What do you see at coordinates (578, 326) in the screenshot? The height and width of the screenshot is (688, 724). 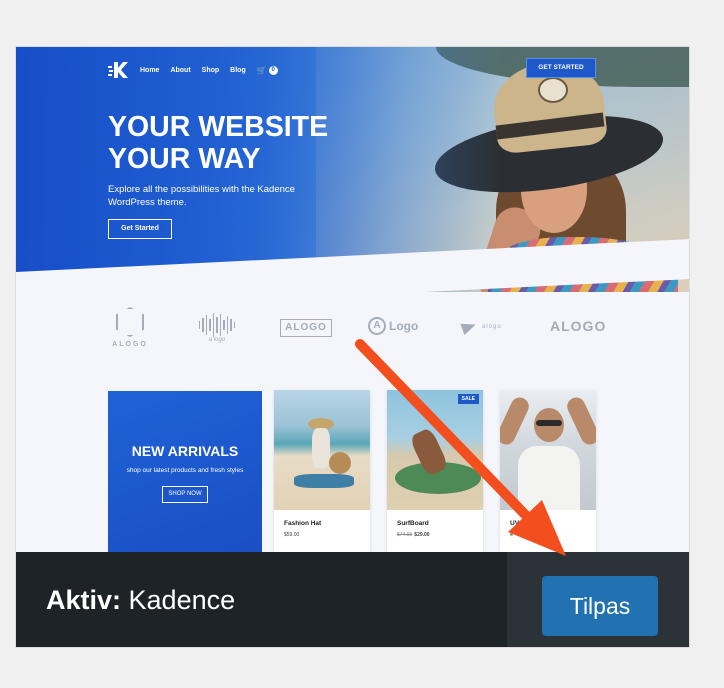 I see `logo-6: ALOGO` at bounding box center [578, 326].